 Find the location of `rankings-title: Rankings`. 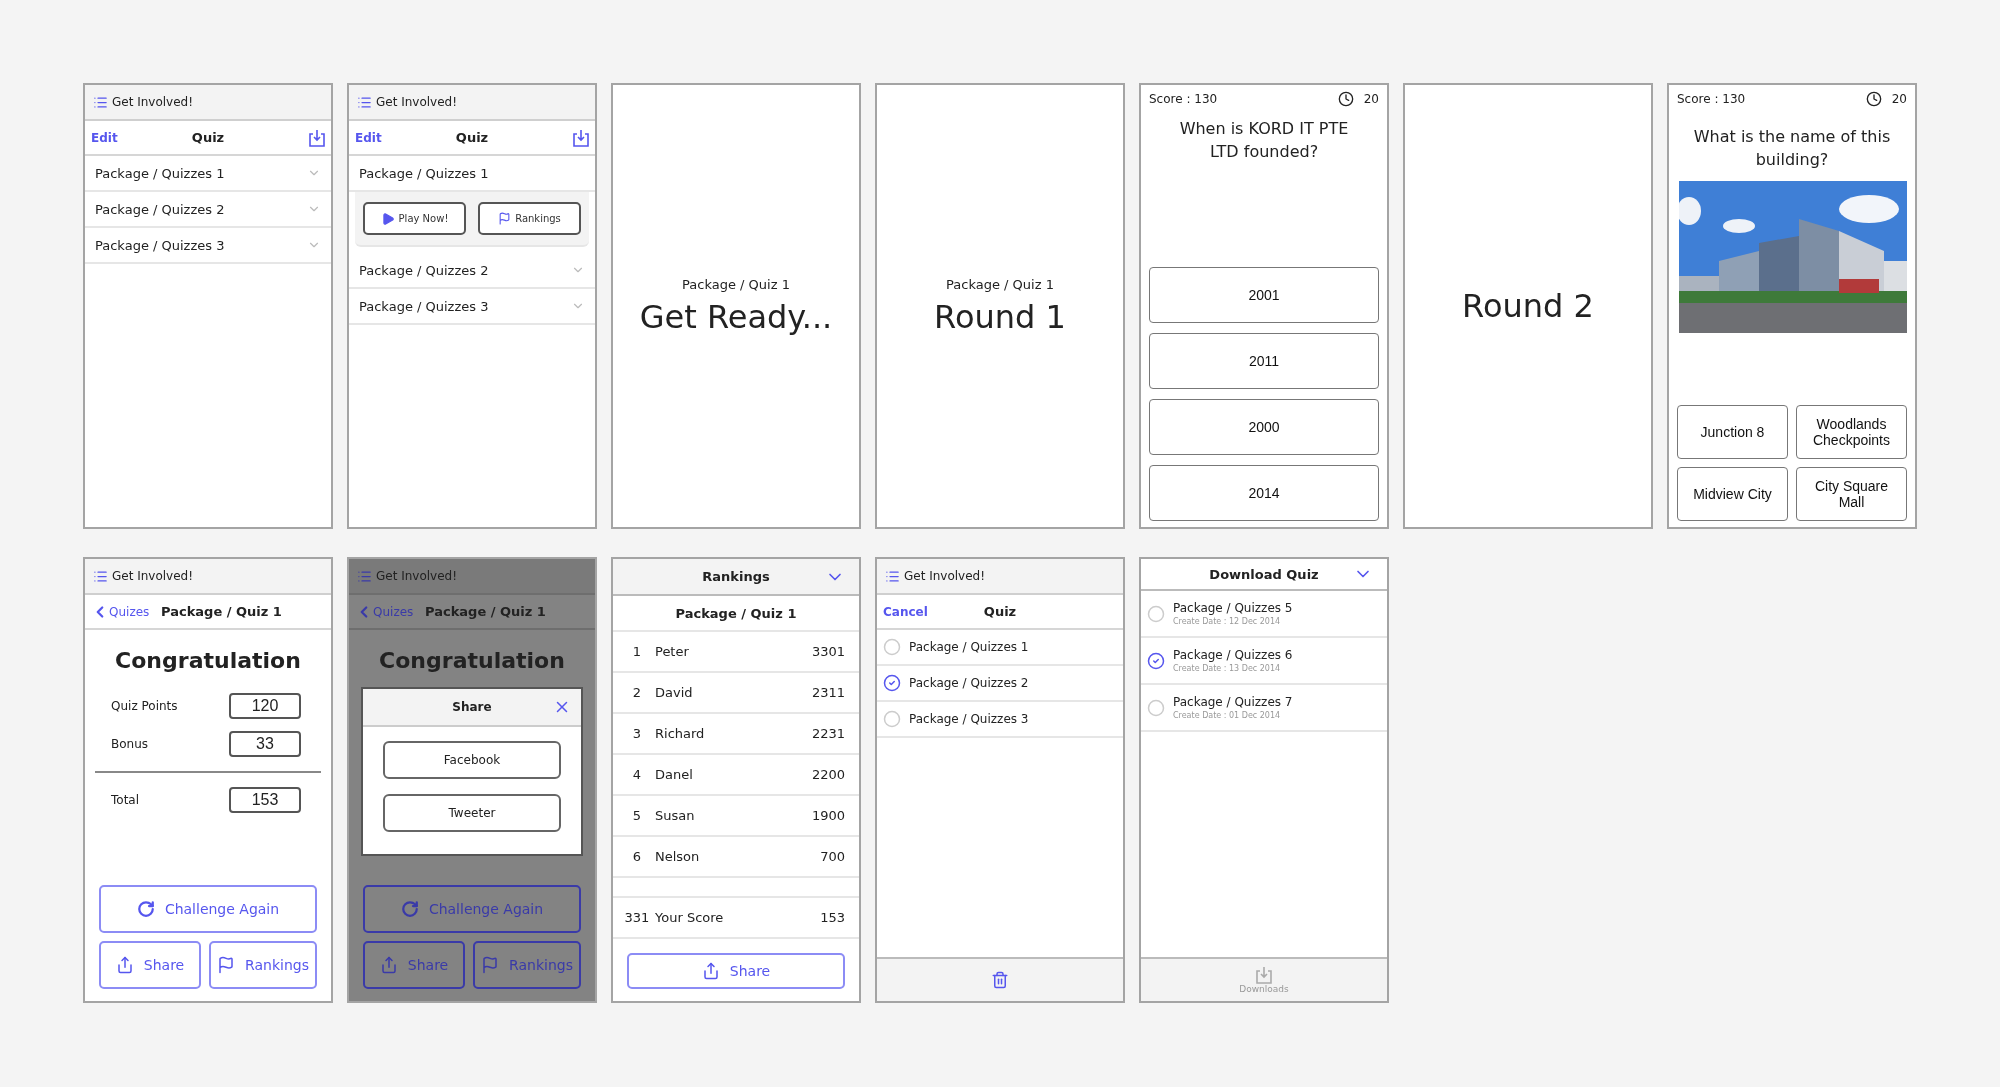

rankings-title: Rankings is located at coordinates (736, 576).